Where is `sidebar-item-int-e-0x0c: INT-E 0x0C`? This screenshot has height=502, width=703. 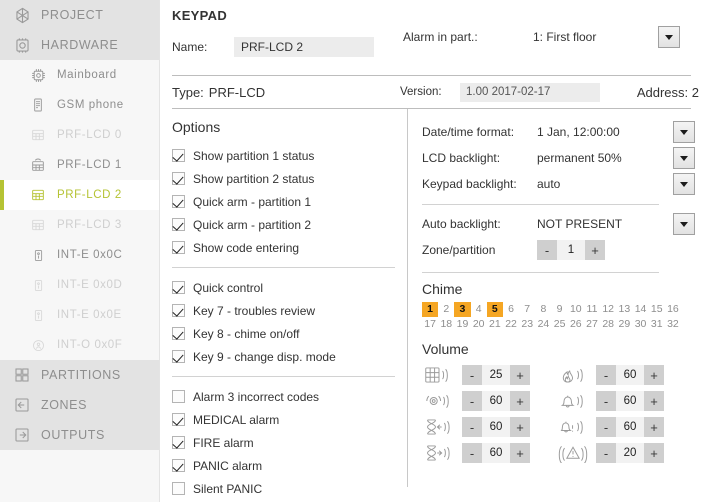 sidebar-item-int-e-0x0c: INT-E 0x0C is located at coordinates (79, 255).